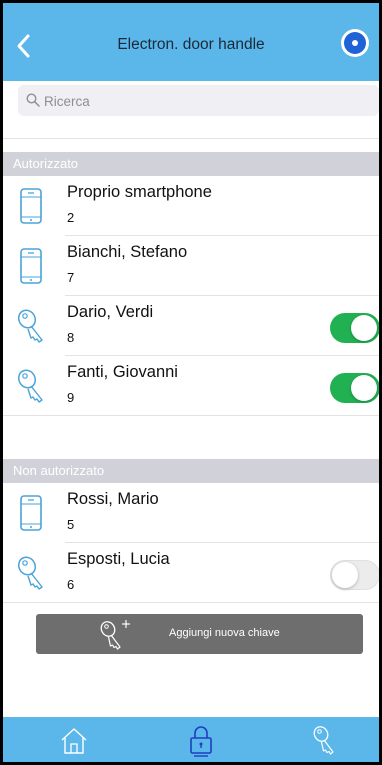  I want to click on page-title: Electron. door handle, so click(191, 44).